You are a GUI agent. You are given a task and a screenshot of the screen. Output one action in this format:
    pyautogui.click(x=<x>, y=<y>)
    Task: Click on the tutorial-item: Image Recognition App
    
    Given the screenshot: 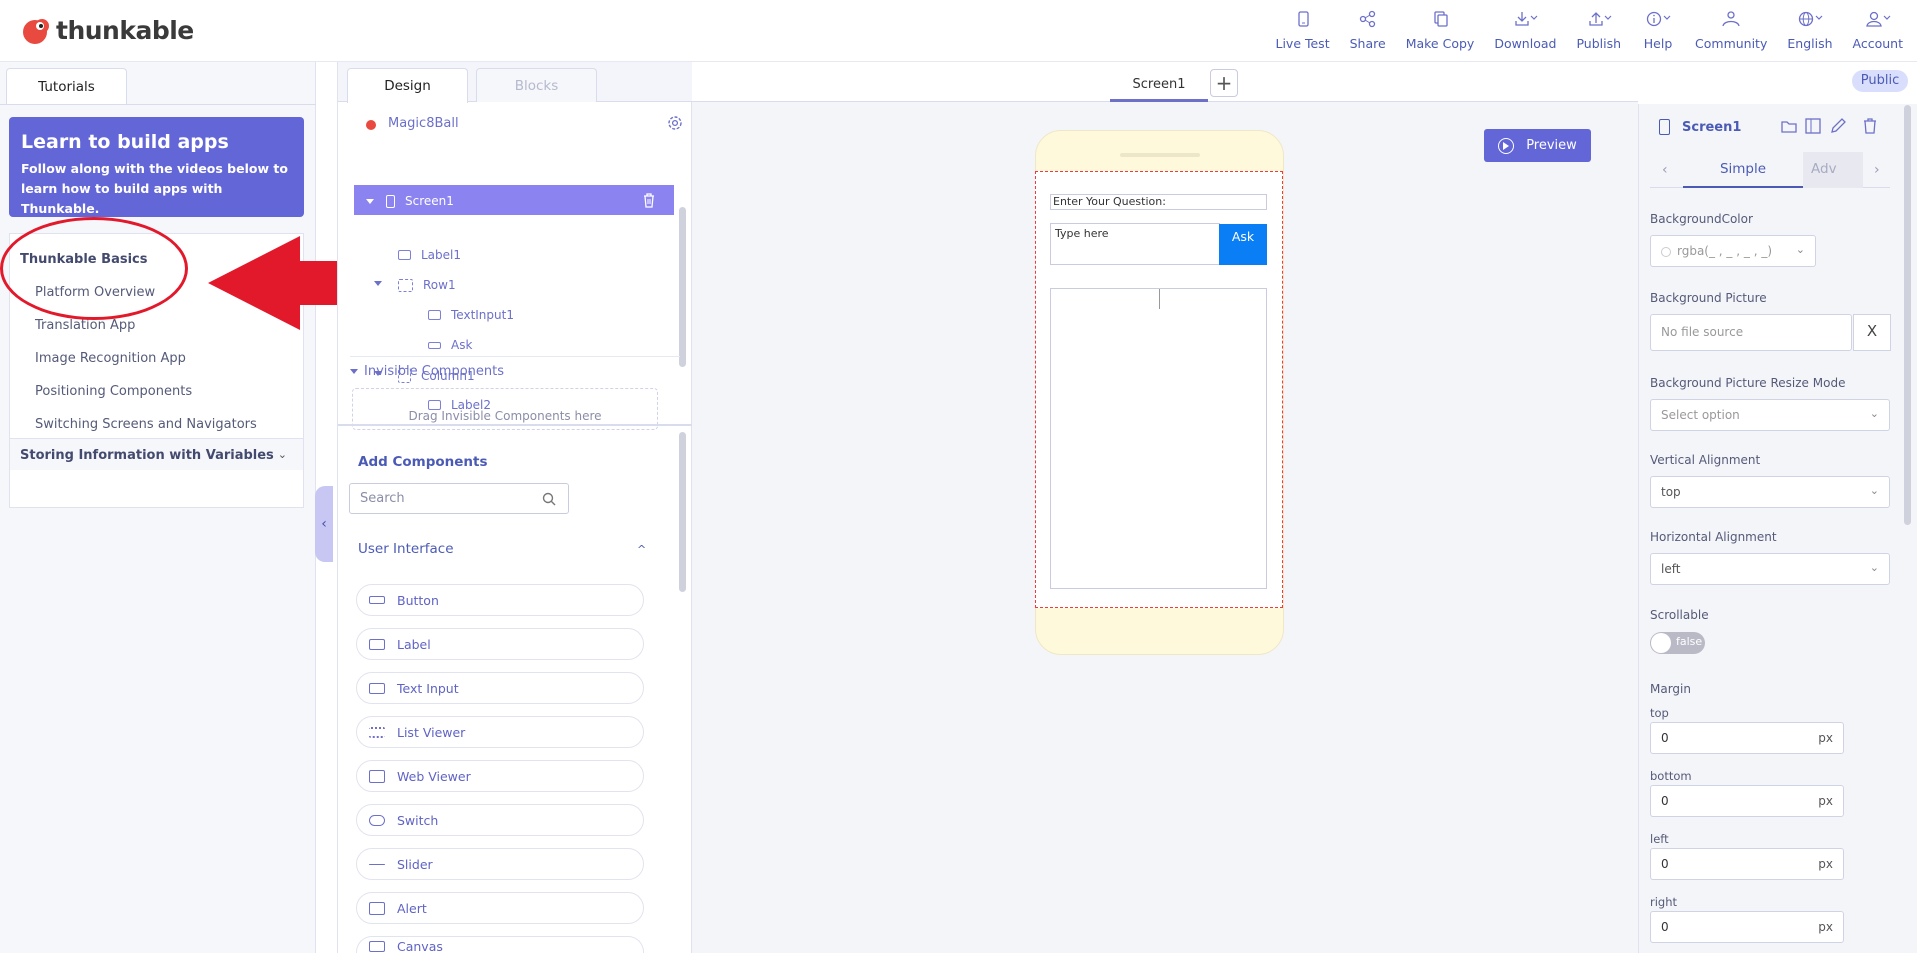 What is the action you would take?
    pyautogui.click(x=110, y=358)
    